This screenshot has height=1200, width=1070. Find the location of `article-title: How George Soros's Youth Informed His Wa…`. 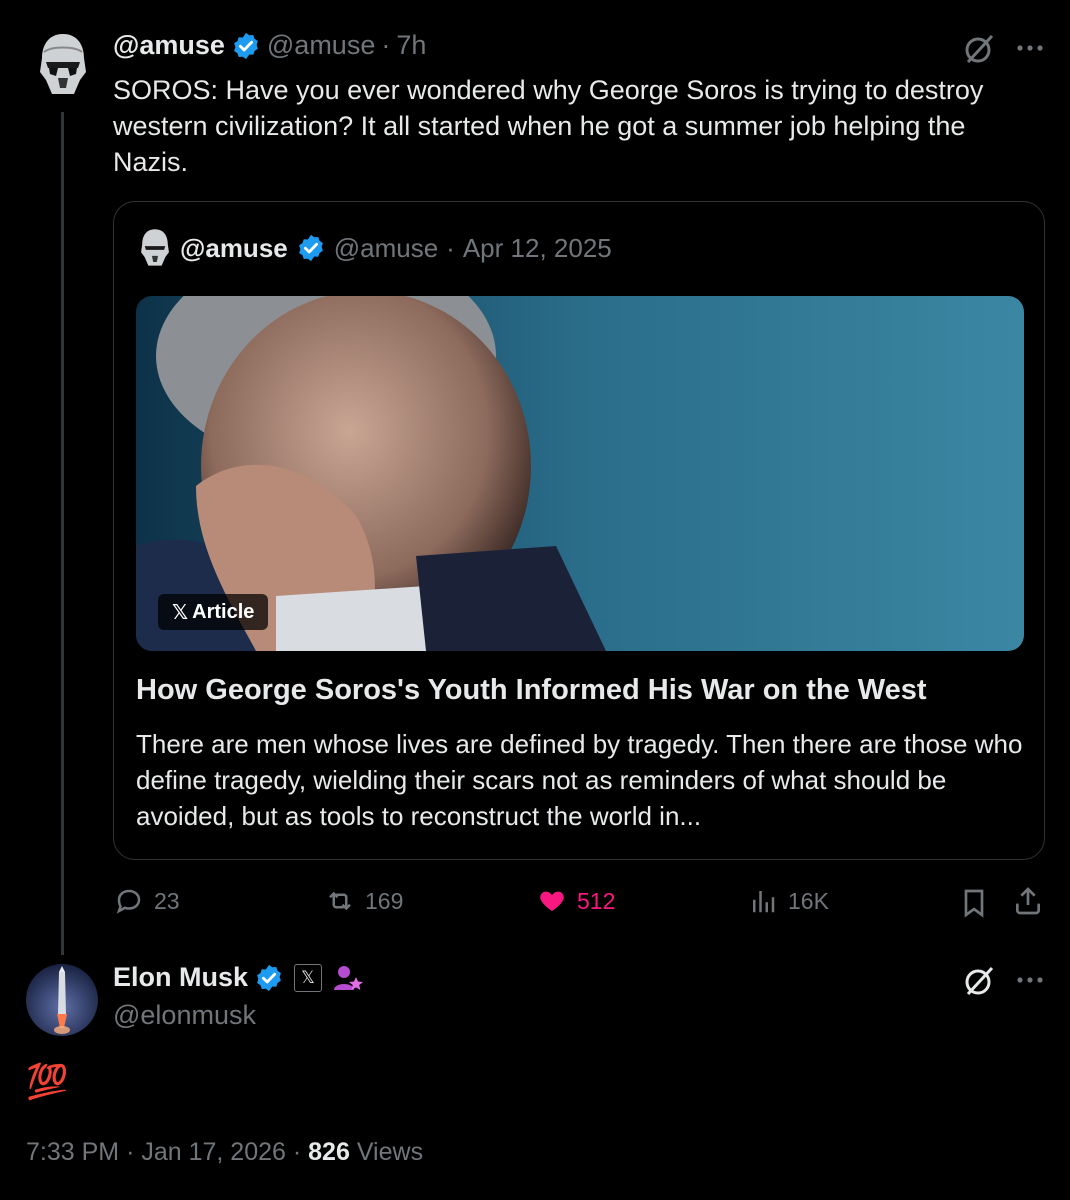

article-title: How George Soros's Youth Informed His Wa… is located at coordinates (581, 690).